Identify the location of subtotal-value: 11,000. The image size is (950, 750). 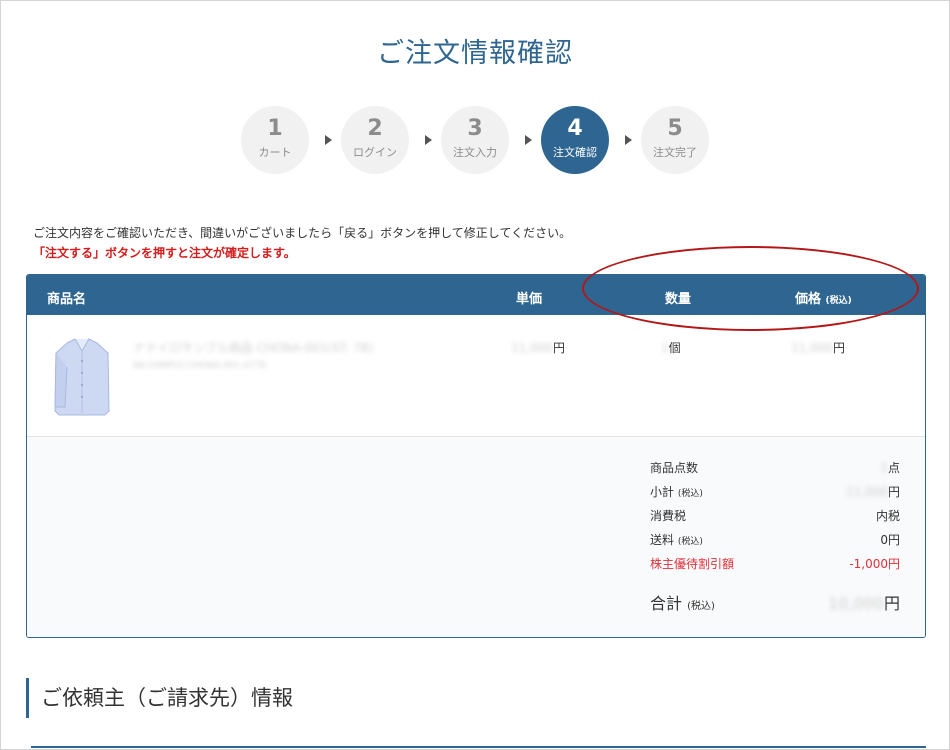
(866, 492).